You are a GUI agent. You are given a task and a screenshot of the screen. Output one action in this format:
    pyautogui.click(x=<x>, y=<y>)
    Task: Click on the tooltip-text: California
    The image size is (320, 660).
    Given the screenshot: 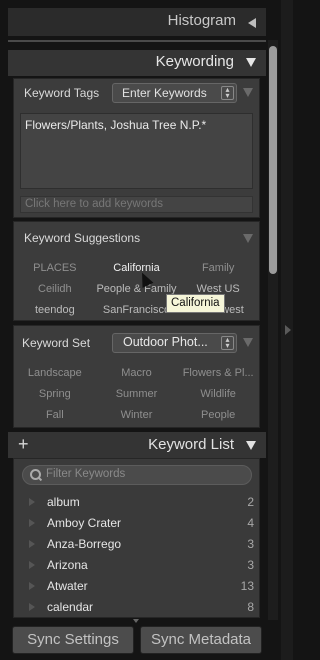 What is the action you would take?
    pyautogui.click(x=195, y=303)
    